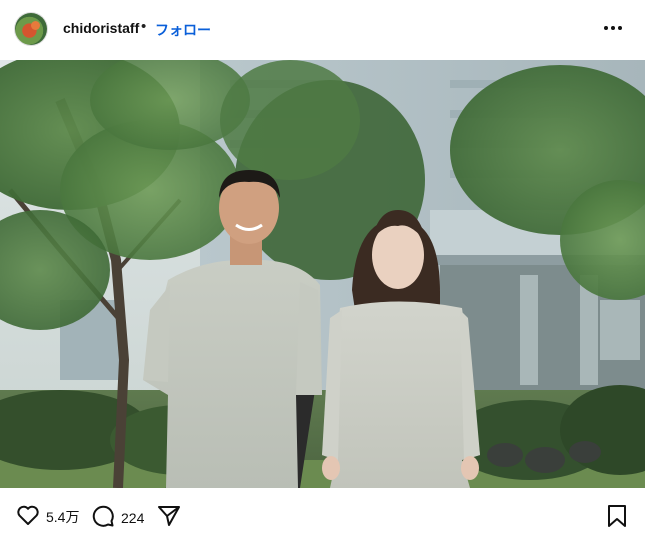 The width and height of the screenshot is (645, 535). I want to click on share-group, so click(169, 517).